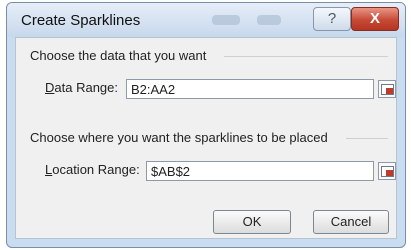 This screenshot has height=250, width=411. What do you see at coordinates (306, 56) in the screenshot?
I see `data-section-separator` at bounding box center [306, 56].